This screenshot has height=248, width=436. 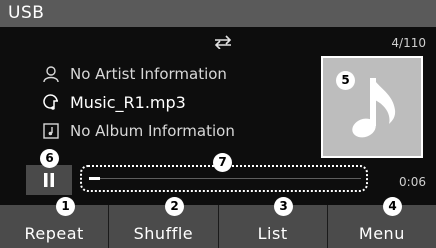 I want to click on repeat-button: Repeat, so click(x=55, y=226).